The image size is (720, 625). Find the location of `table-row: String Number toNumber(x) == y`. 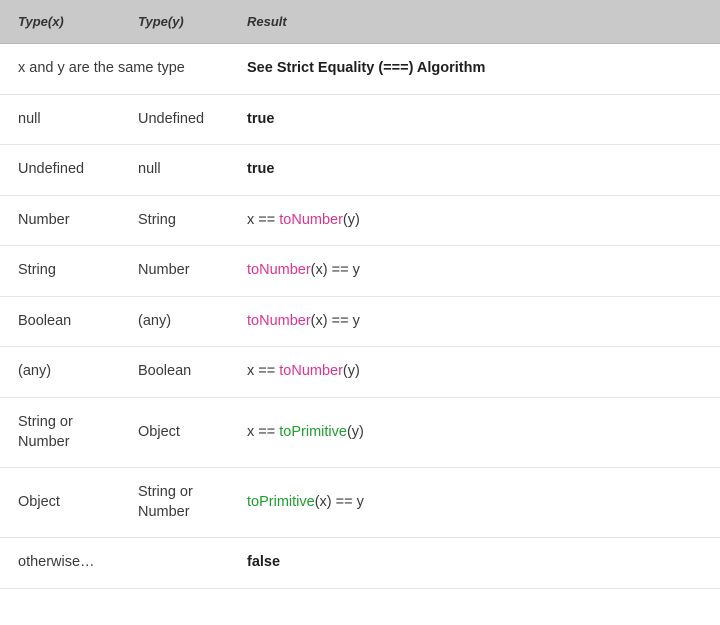

table-row: String Number toNumber(x) == y is located at coordinates (360, 271).